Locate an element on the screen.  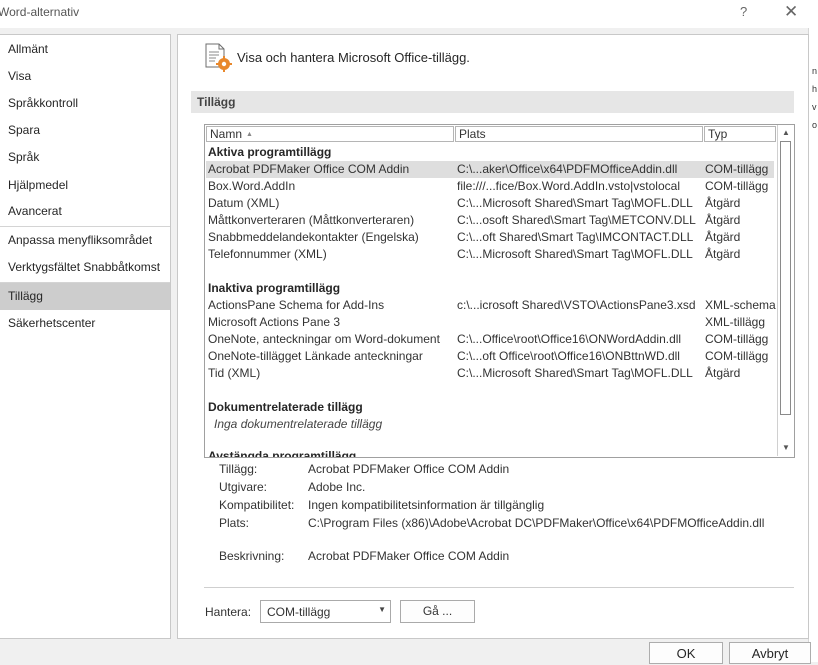
cell-name: OneNote, anteckningar om Word-dokument is located at coordinates (324, 339).